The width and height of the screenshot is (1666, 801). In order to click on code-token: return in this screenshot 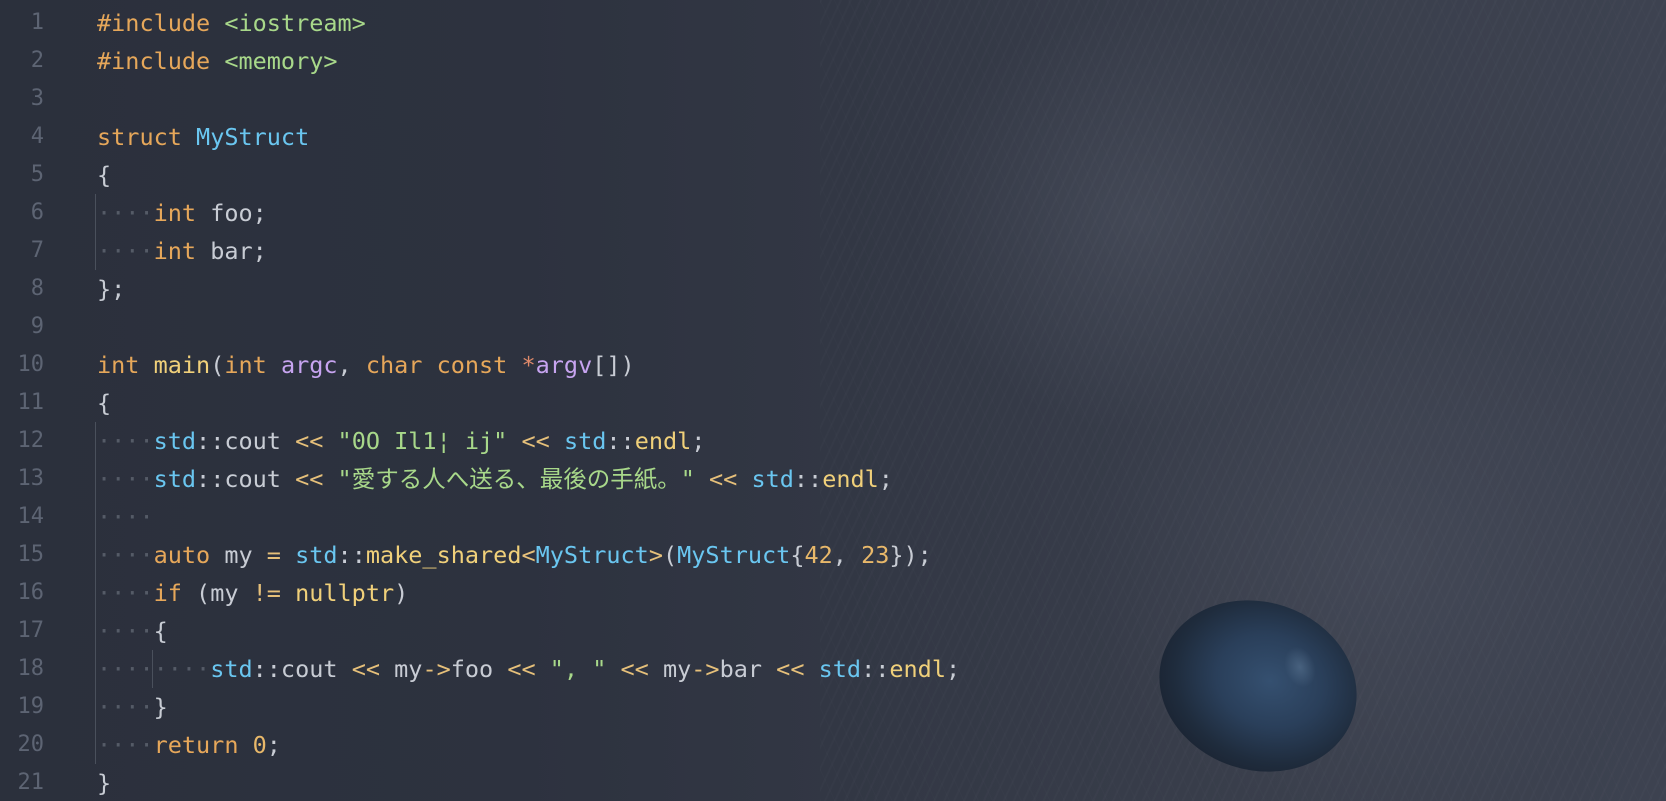, I will do `click(203, 745)`.